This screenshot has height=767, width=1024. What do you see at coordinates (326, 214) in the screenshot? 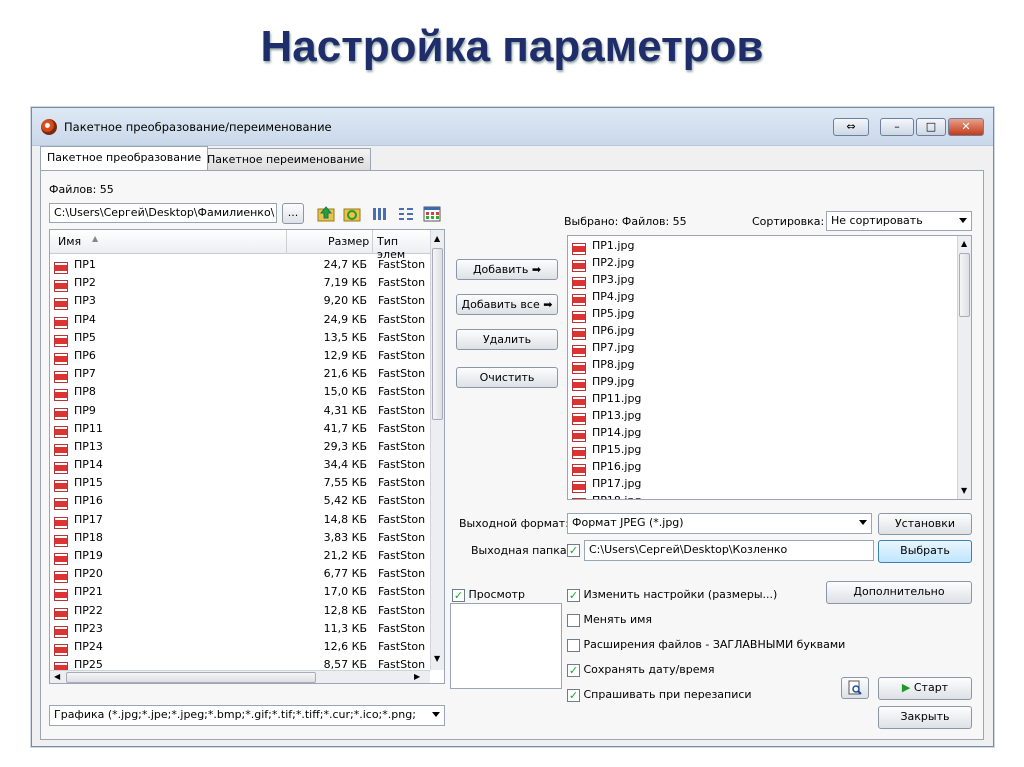
I see `folder-up-icon` at bounding box center [326, 214].